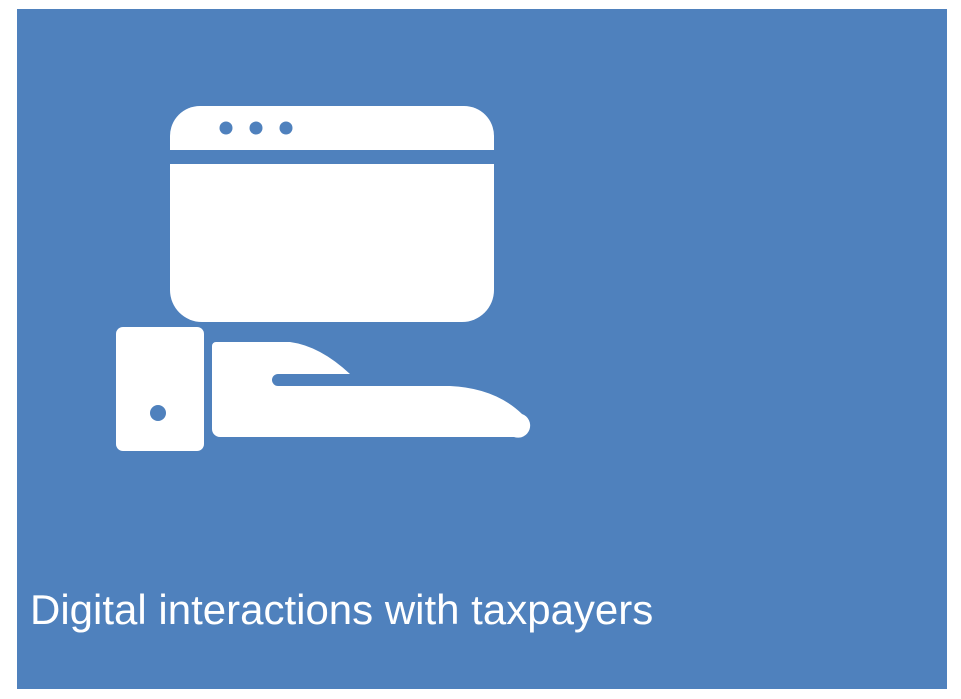 The height and width of the screenshot is (699, 961). I want to click on hand-icon, so click(371, 390).